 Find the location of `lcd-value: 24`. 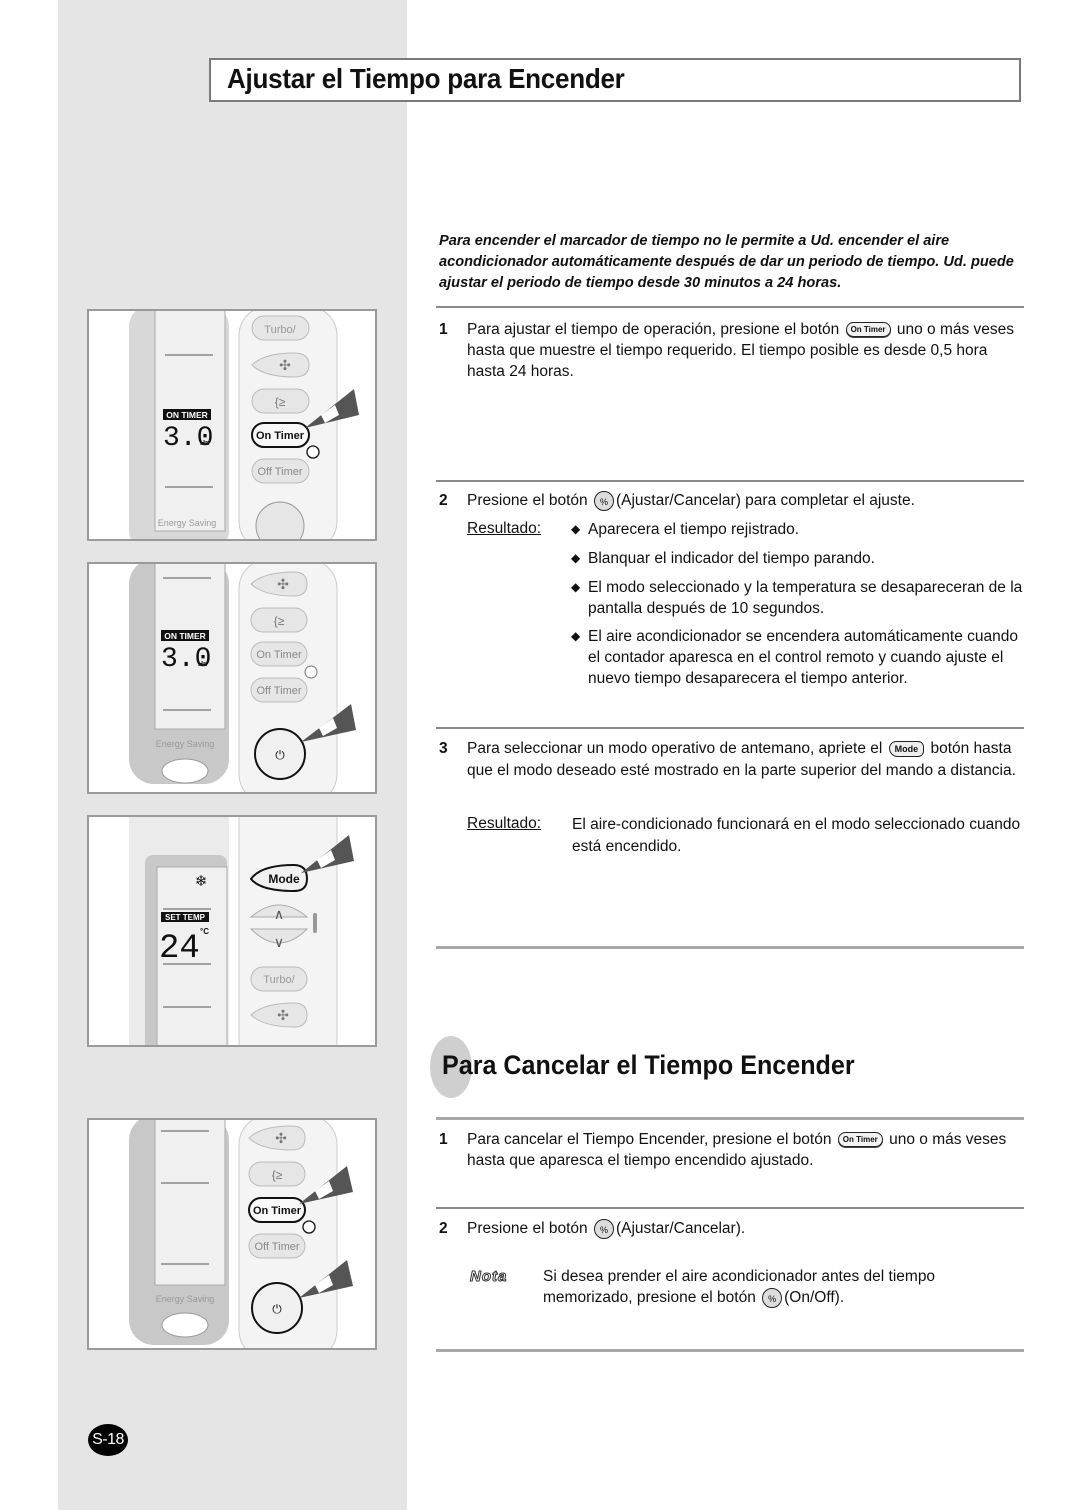

lcd-value: 24 is located at coordinates (179, 949).